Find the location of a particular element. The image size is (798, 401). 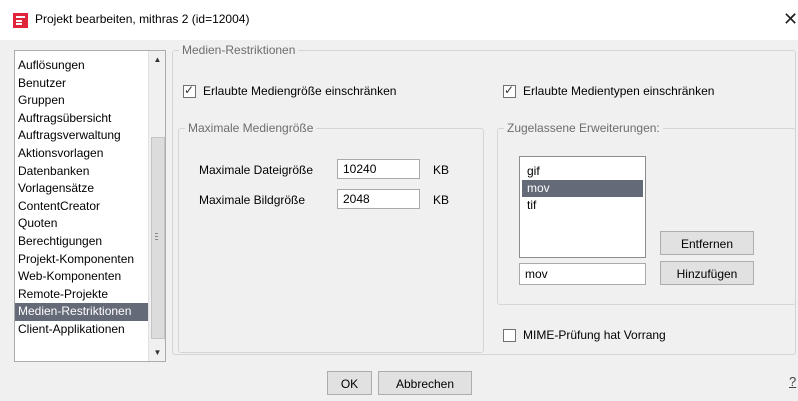

remove-button: Entfernen is located at coordinates (707, 243).